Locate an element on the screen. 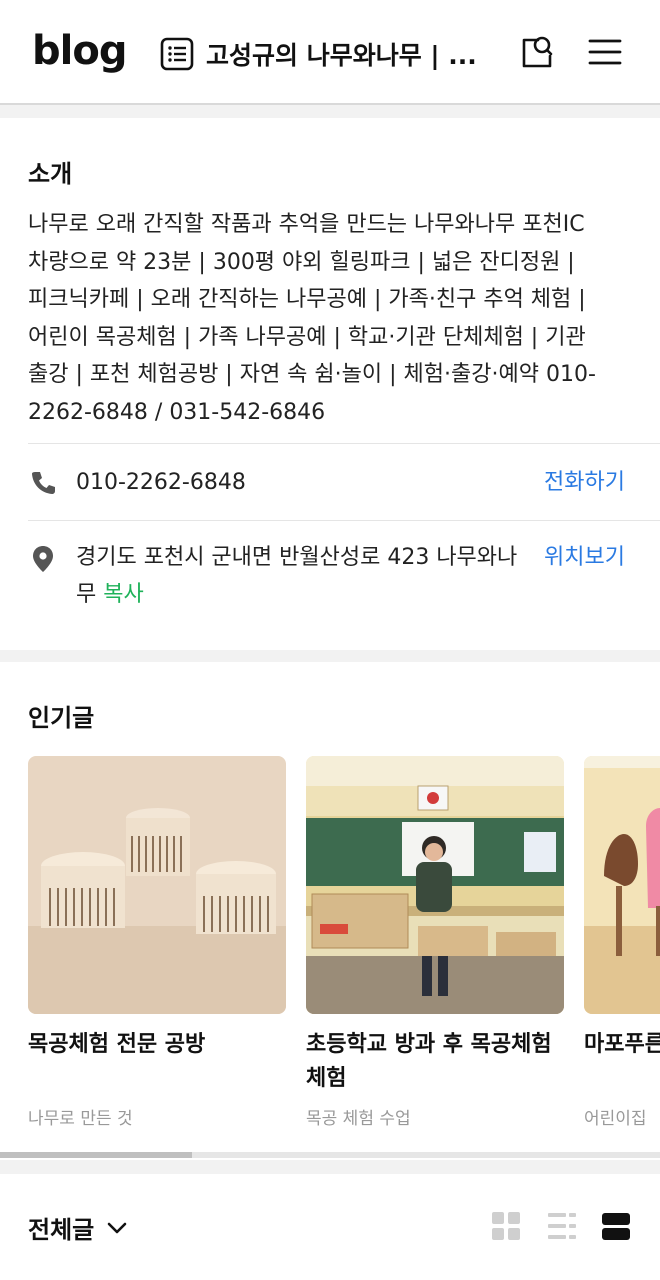  chevron-down-icon is located at coordinates (117, 1227).